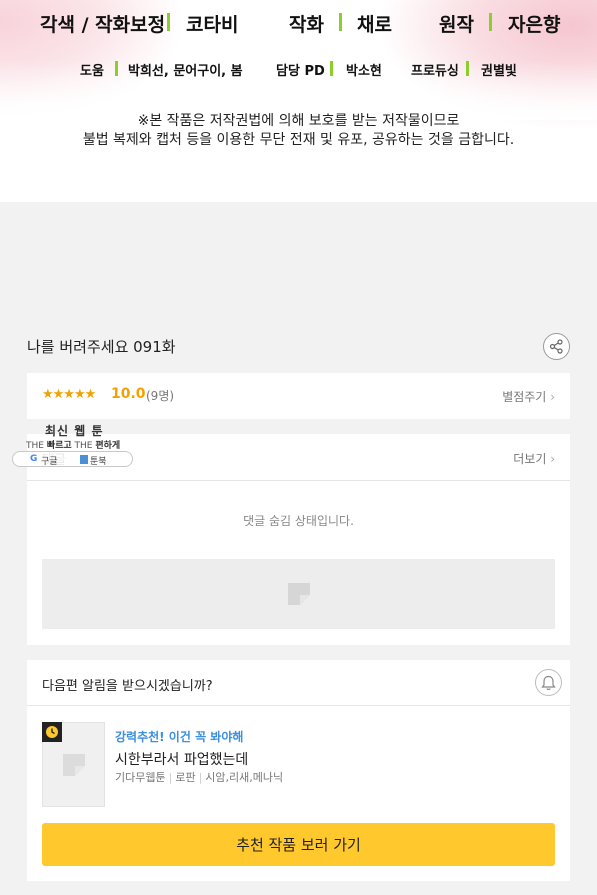 The height and width of the screenshot is (895, 597). I want to click on share-button, so click(556, 346).